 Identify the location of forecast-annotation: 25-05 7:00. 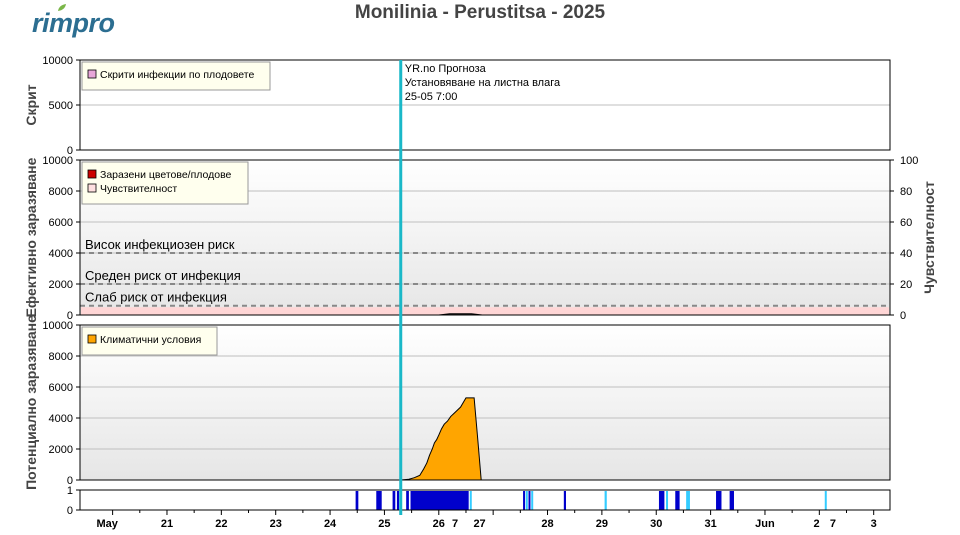
(431, 97).